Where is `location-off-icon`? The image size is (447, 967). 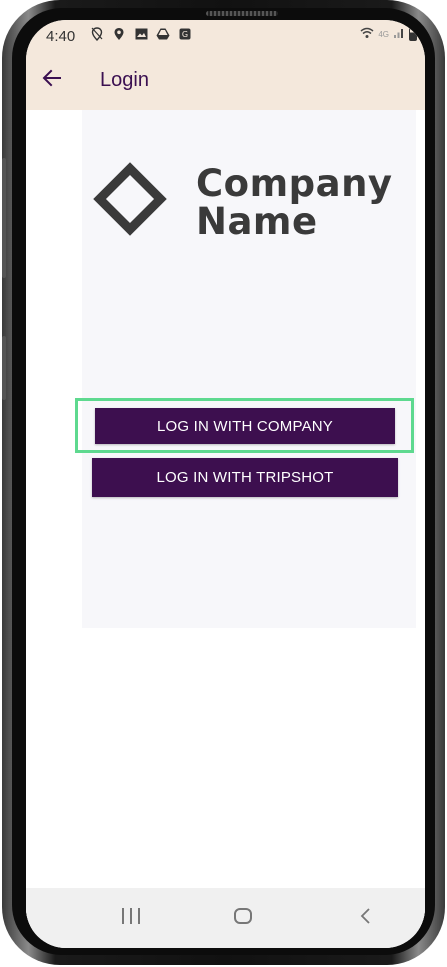 location-off-icon is located at coordinates (97, 35).